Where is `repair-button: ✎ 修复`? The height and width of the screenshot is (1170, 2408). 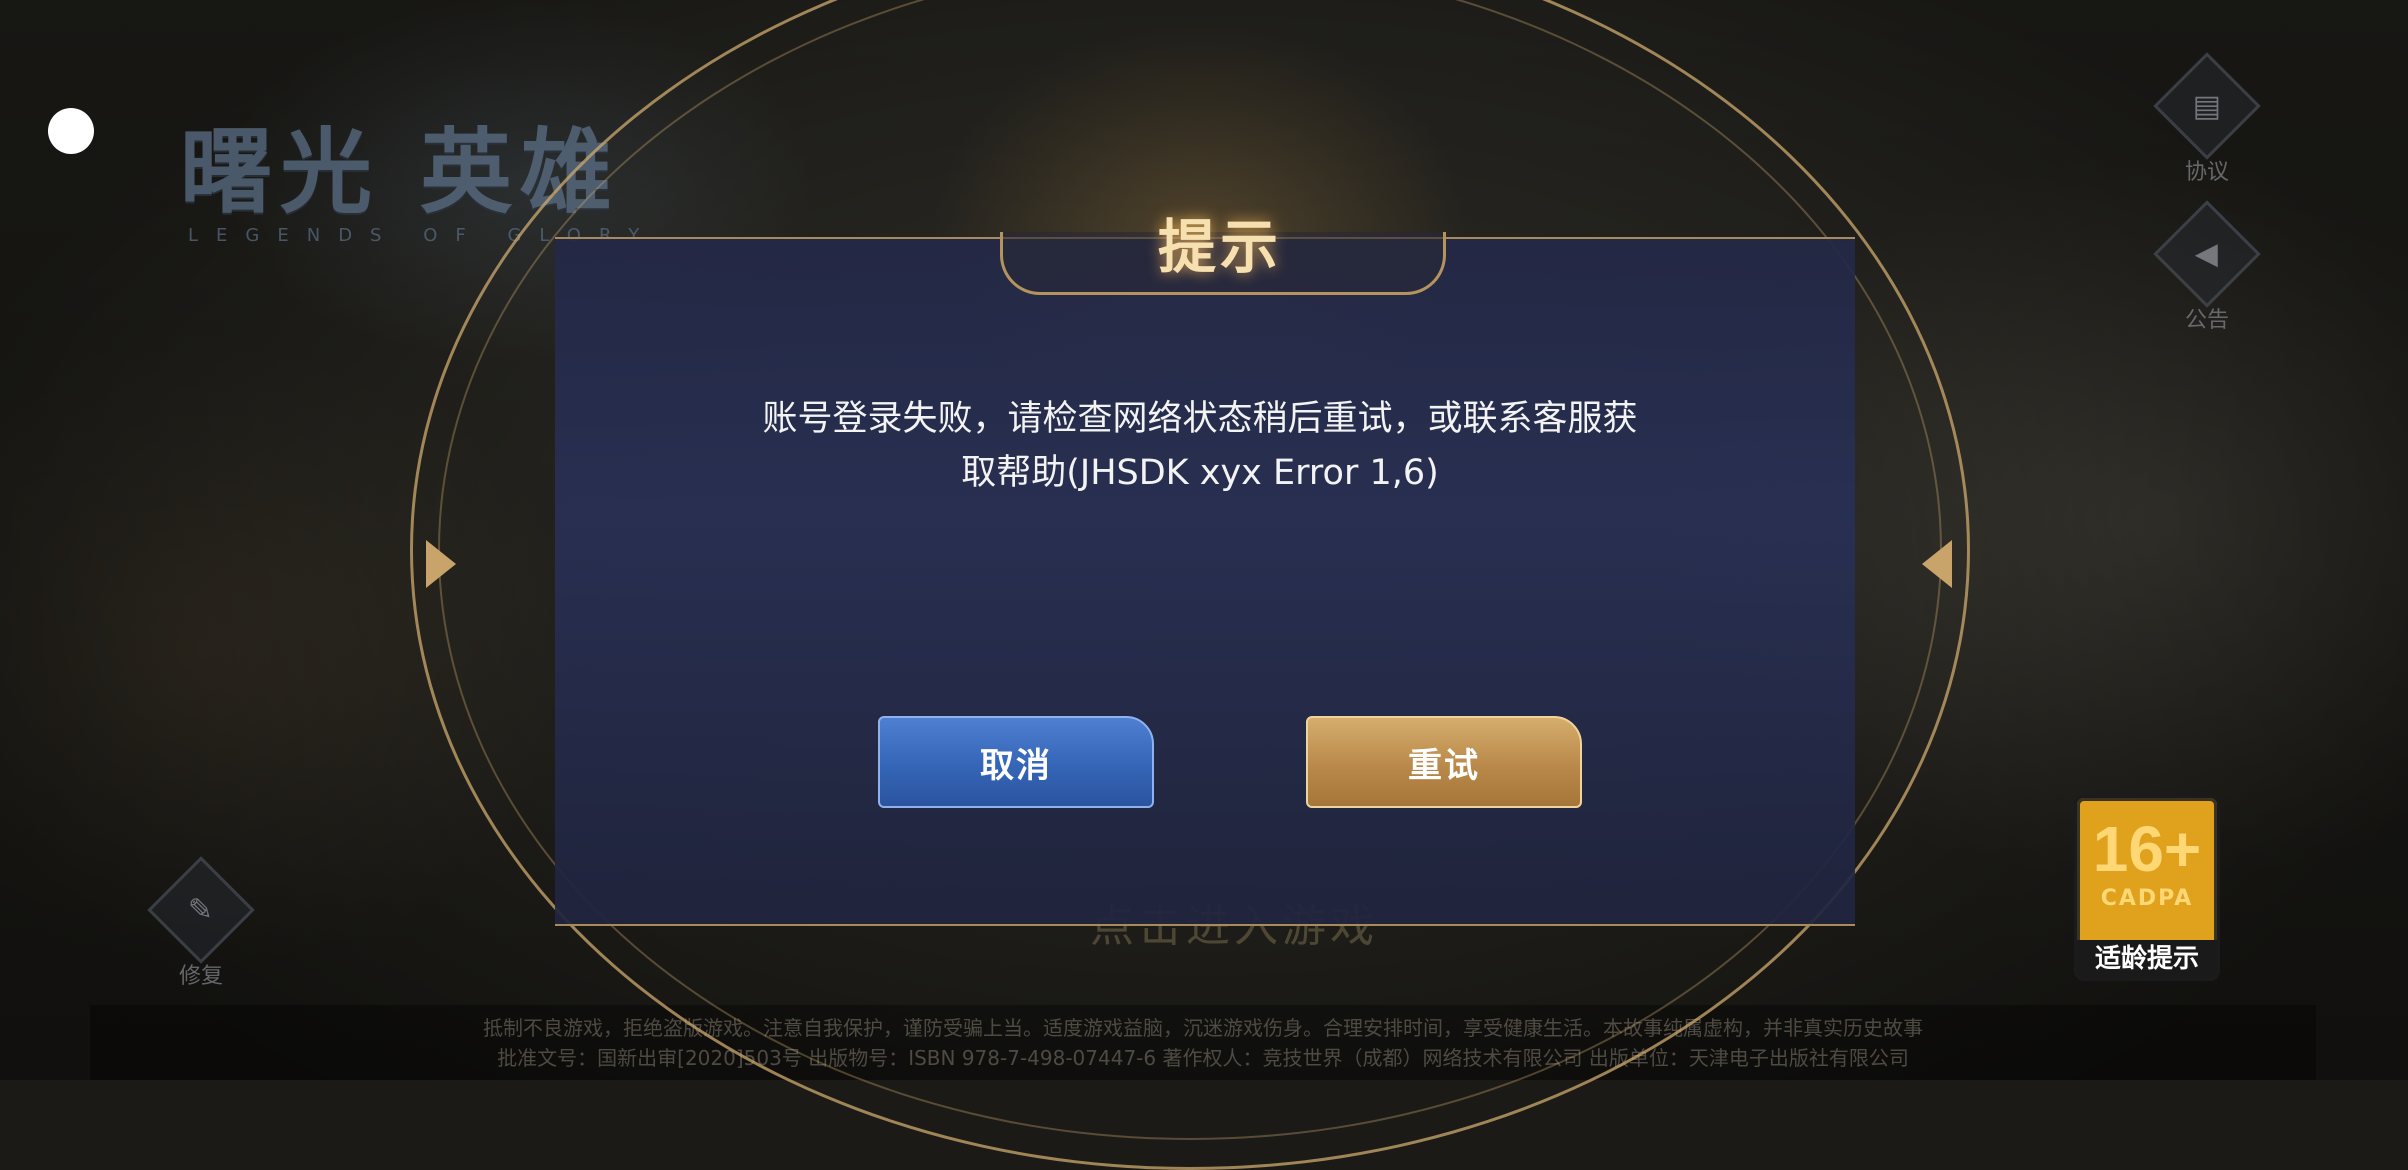
repair-button: ✎ 修复 is located at coordinates (201, 923).